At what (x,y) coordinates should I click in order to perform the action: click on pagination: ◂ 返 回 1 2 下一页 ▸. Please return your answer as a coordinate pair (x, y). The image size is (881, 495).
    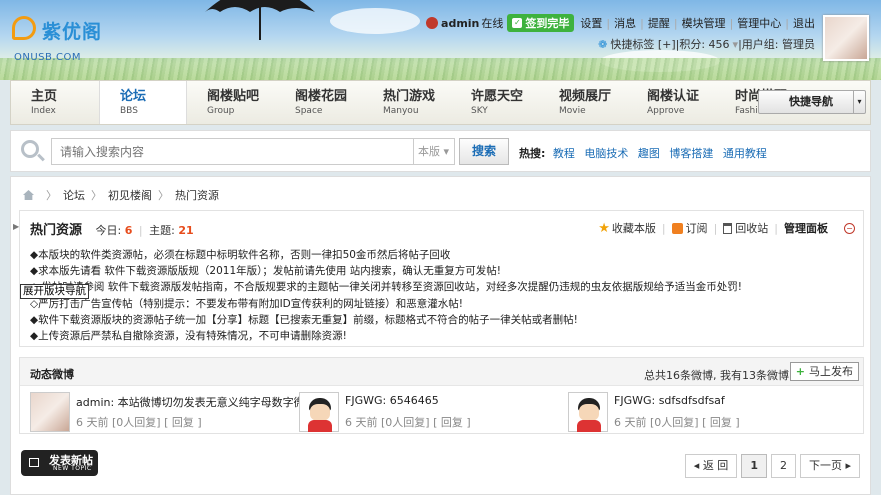
    Looking at the image, I should click on (770, 466).